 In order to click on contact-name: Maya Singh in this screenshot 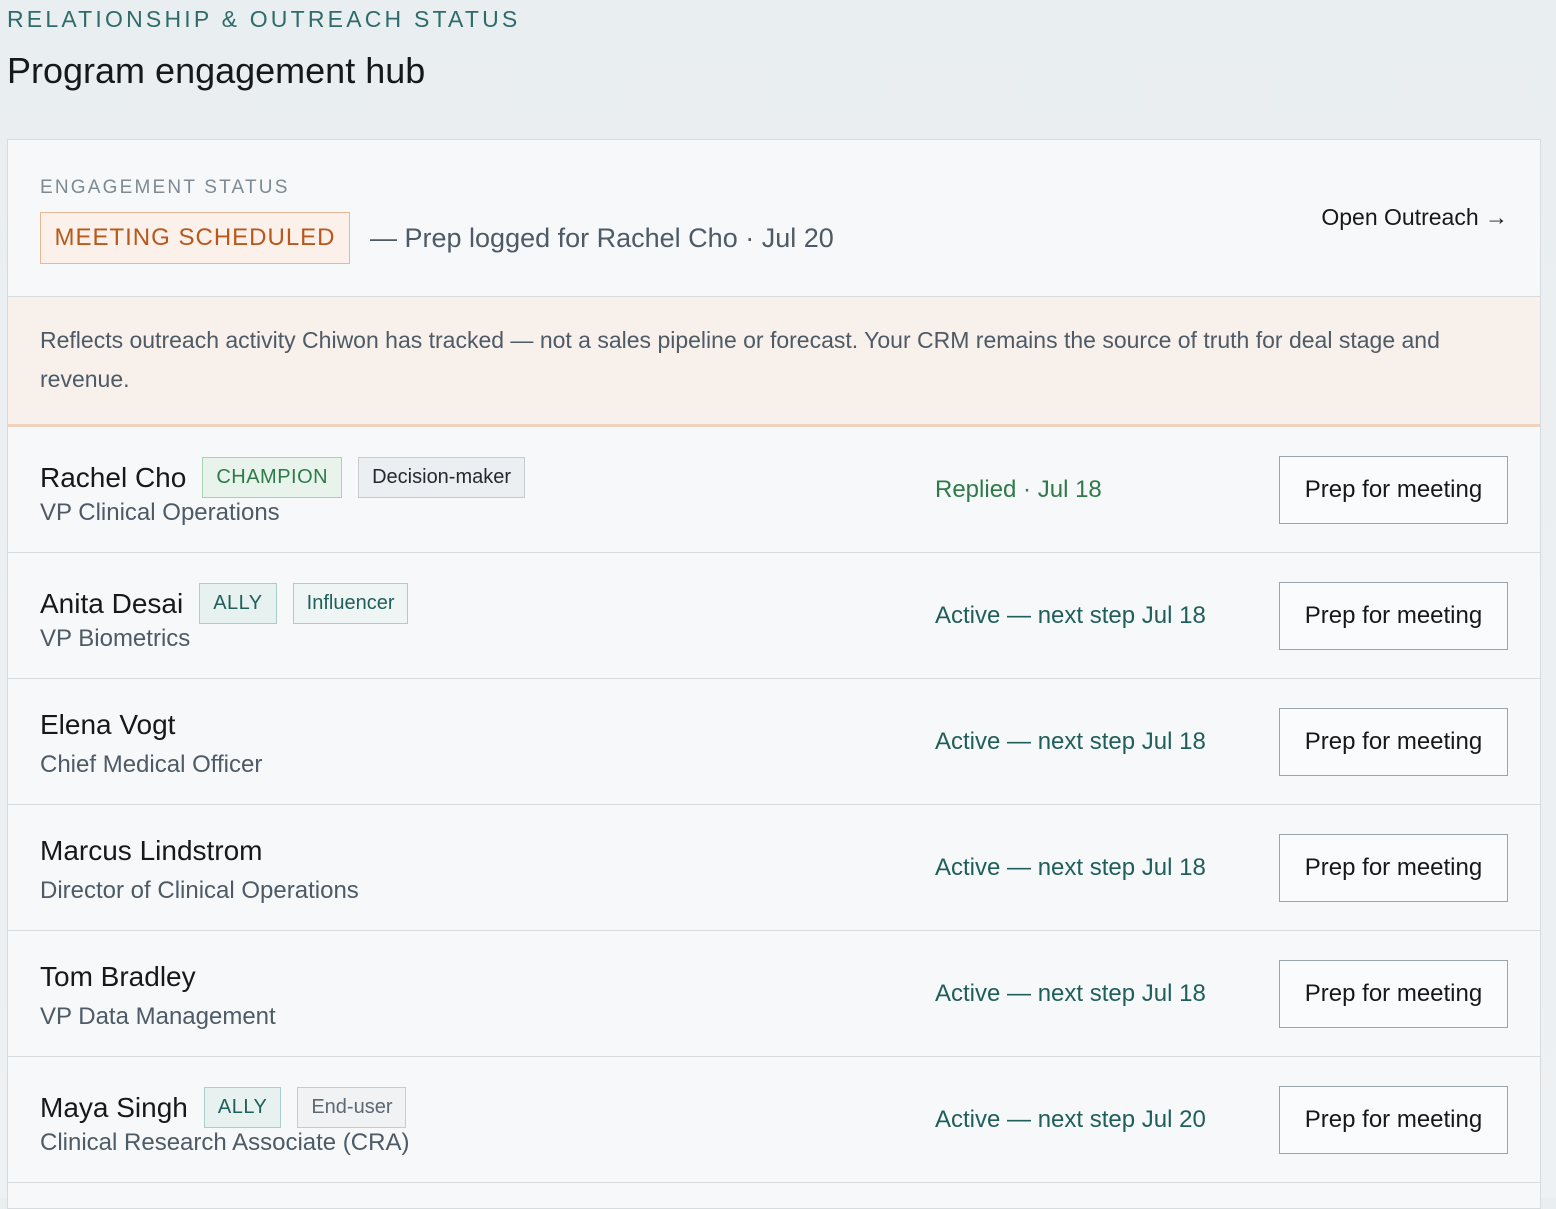, I will do `click(114, 1107)`.